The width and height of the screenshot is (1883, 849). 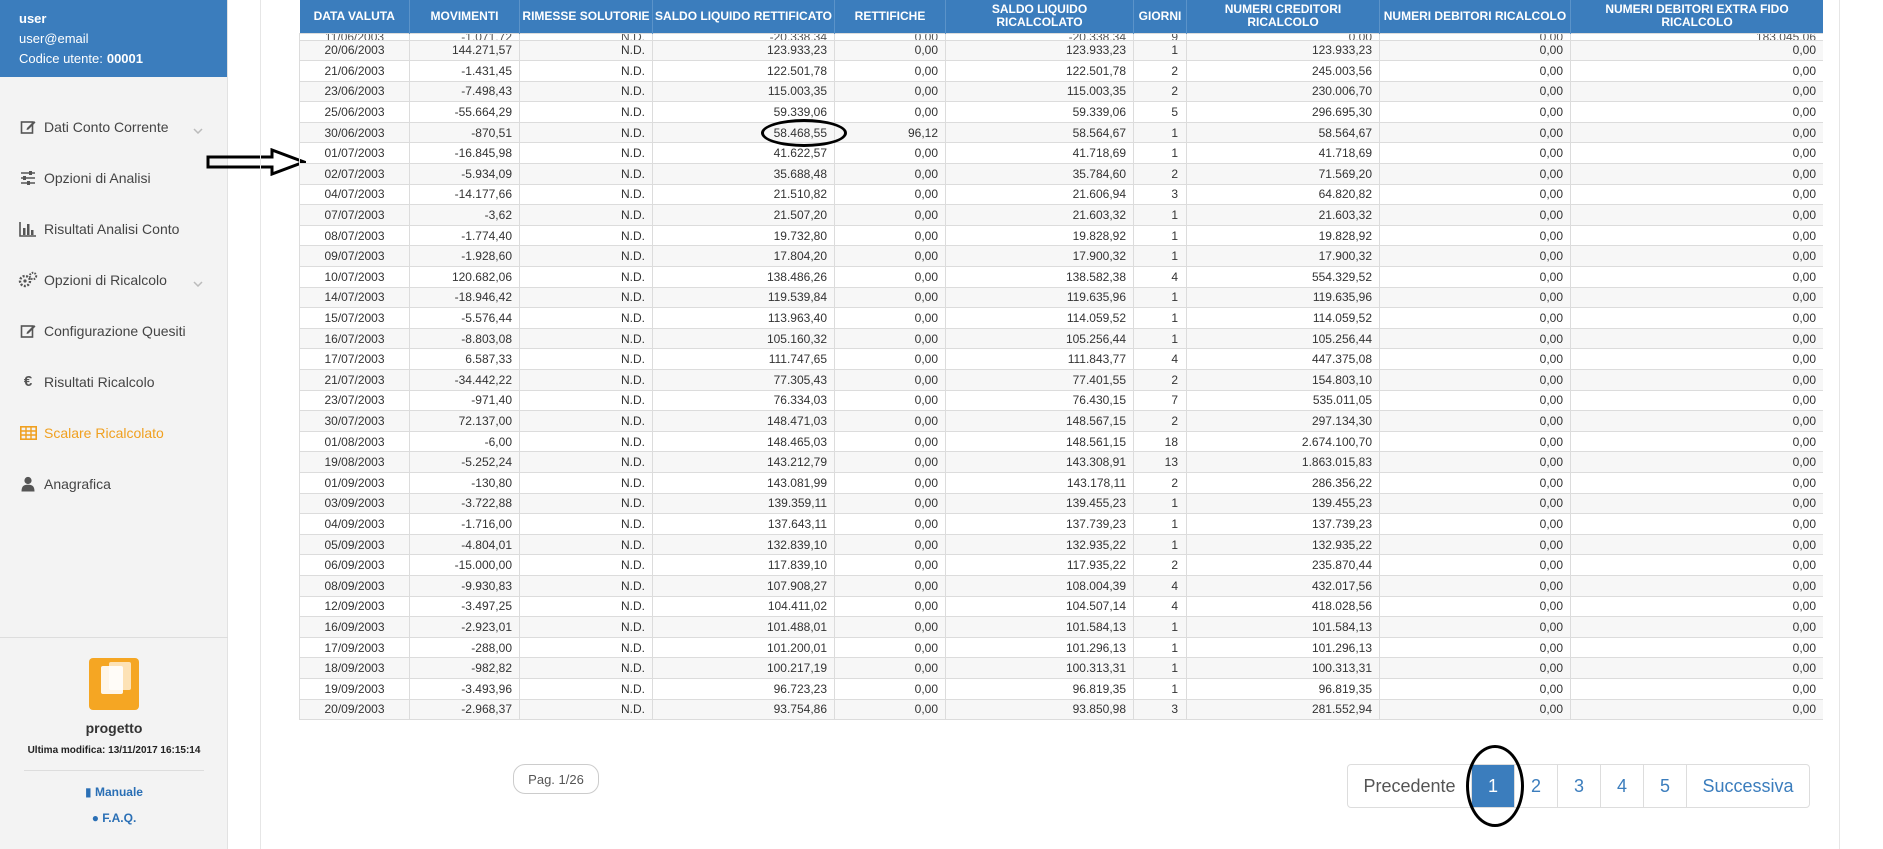 I want to click on column-header: NUMERI CREDITORI RICALCOLO, so click(x=1283, y=16).